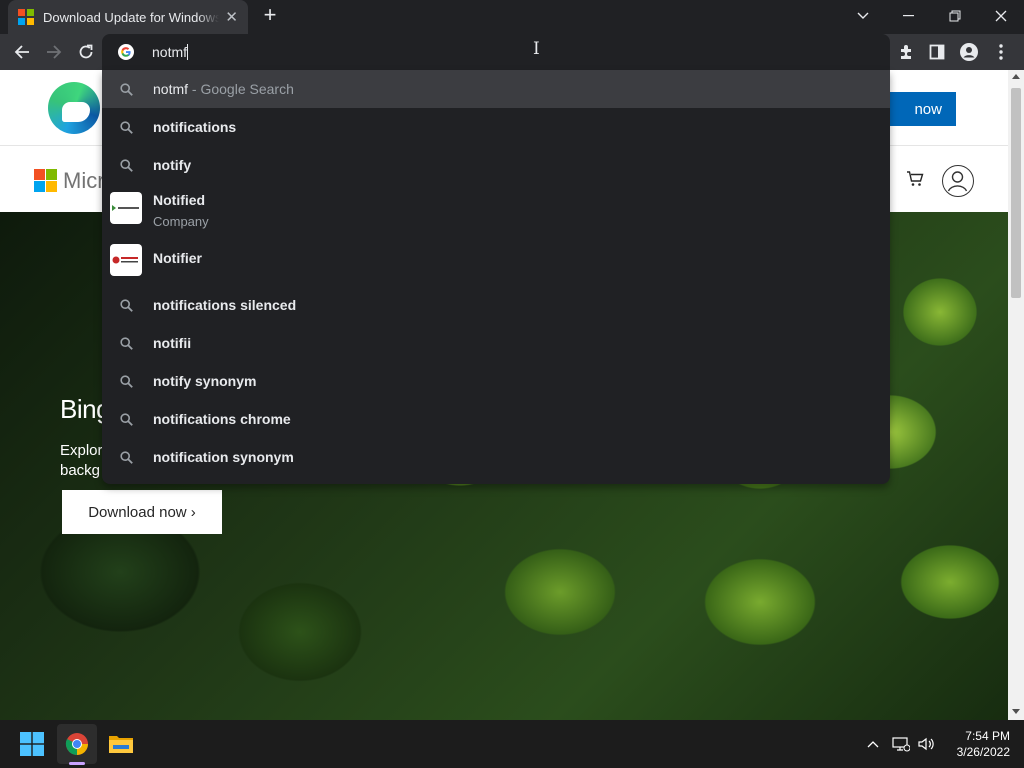  I want to click on omnibox-input: notmf, so click(170, 52).